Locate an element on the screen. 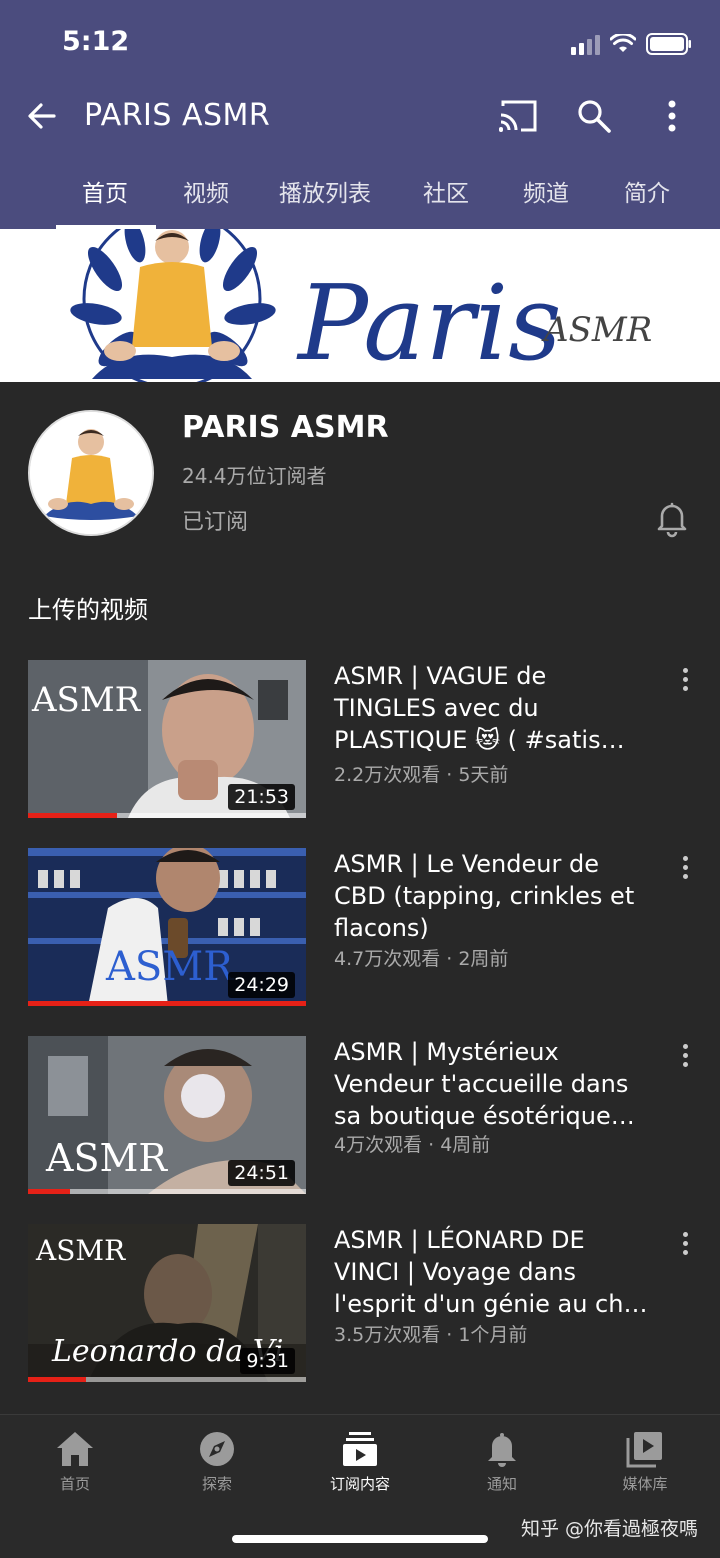 The width and height of the screenshot is (720, 1558). page-title: PARIS ASMR is located at coordinates (177, 115).